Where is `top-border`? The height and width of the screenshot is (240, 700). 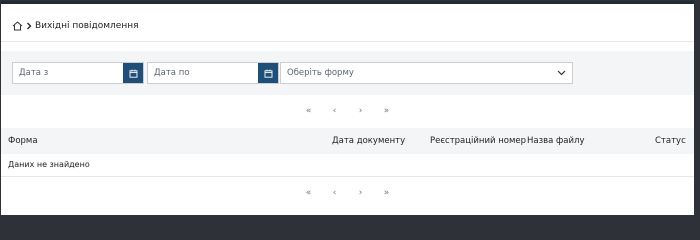
top-border is located at coordinates (347, 2).